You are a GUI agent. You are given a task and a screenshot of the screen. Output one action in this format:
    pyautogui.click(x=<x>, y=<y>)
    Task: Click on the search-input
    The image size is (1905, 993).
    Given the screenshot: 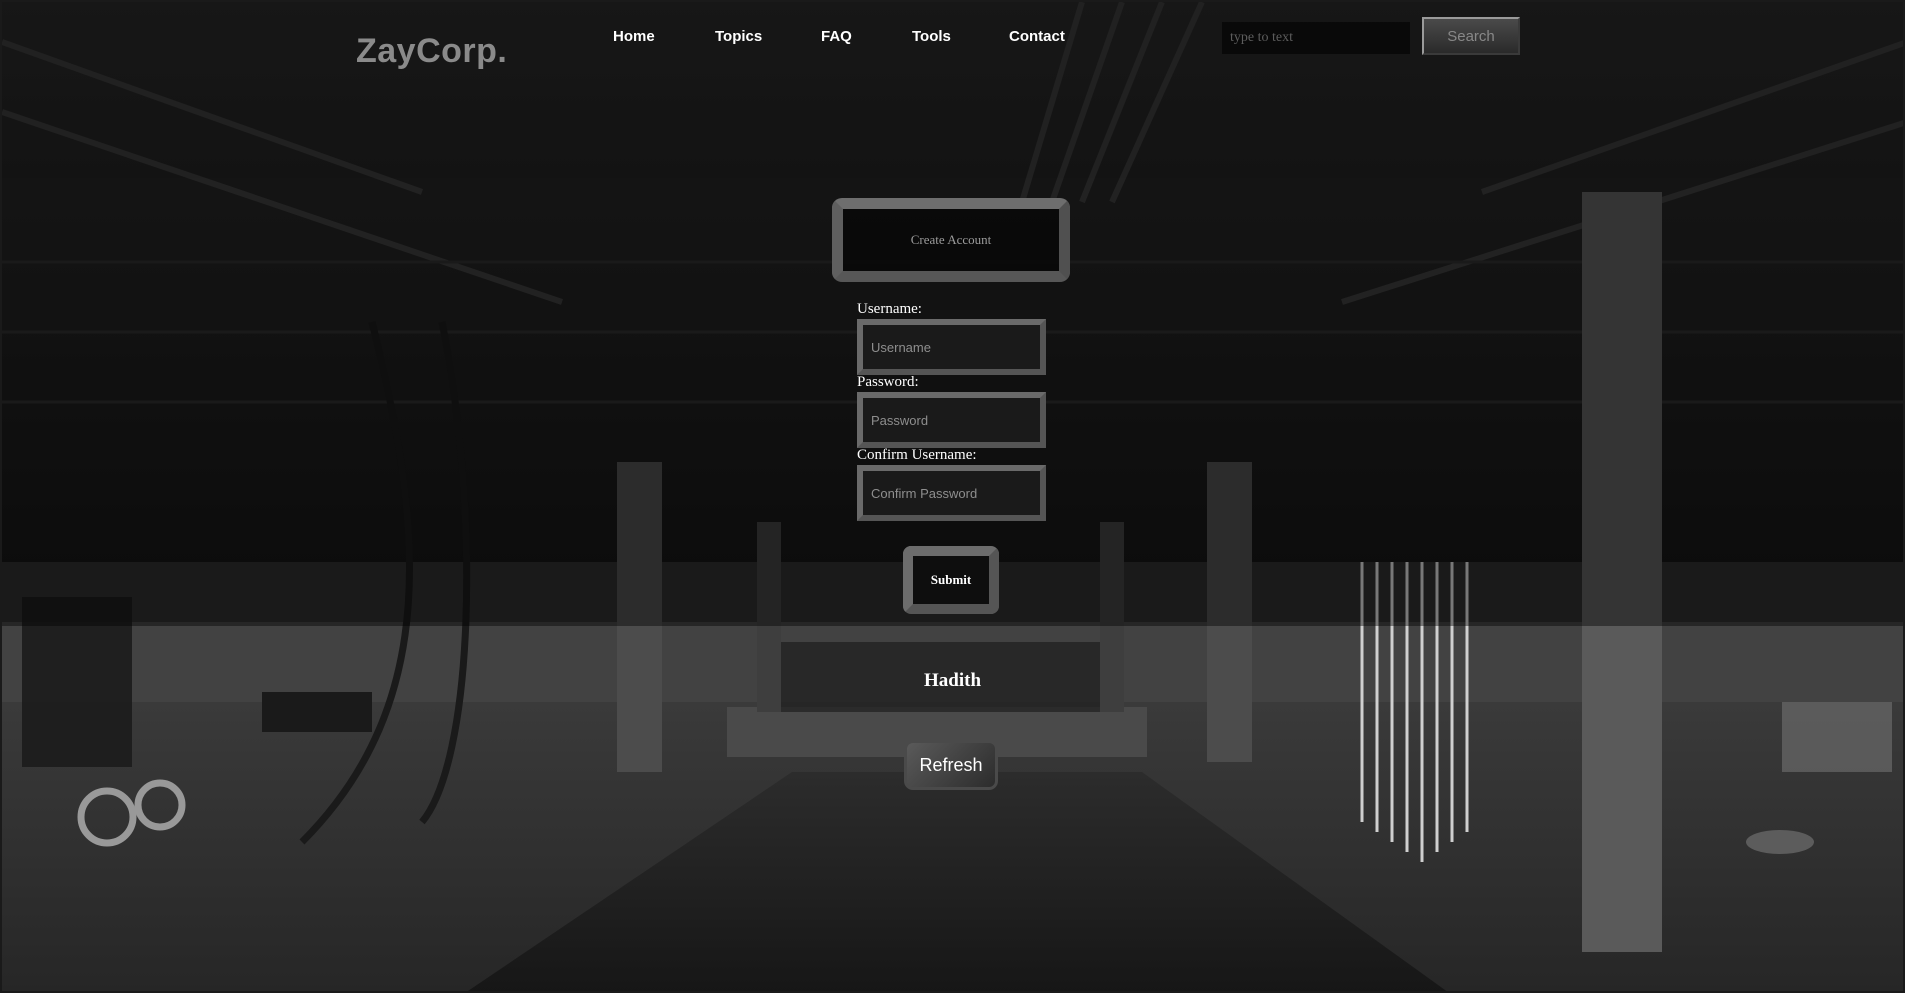 What is the action you would take?
    pyautogui.click(x=1316, y=38)
    